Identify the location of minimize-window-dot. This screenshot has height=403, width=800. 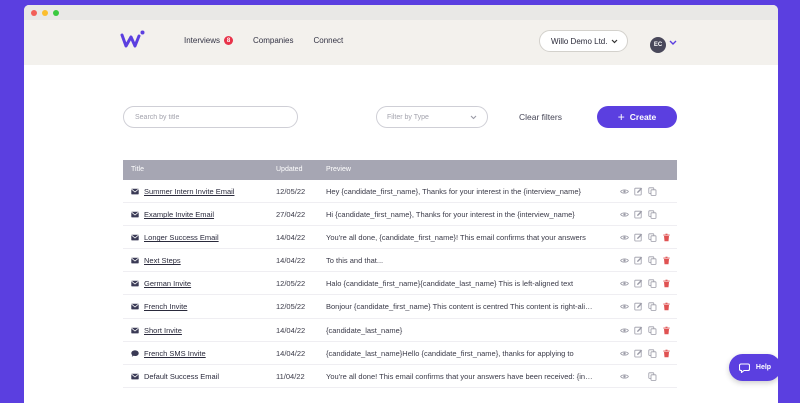
(45, 12).